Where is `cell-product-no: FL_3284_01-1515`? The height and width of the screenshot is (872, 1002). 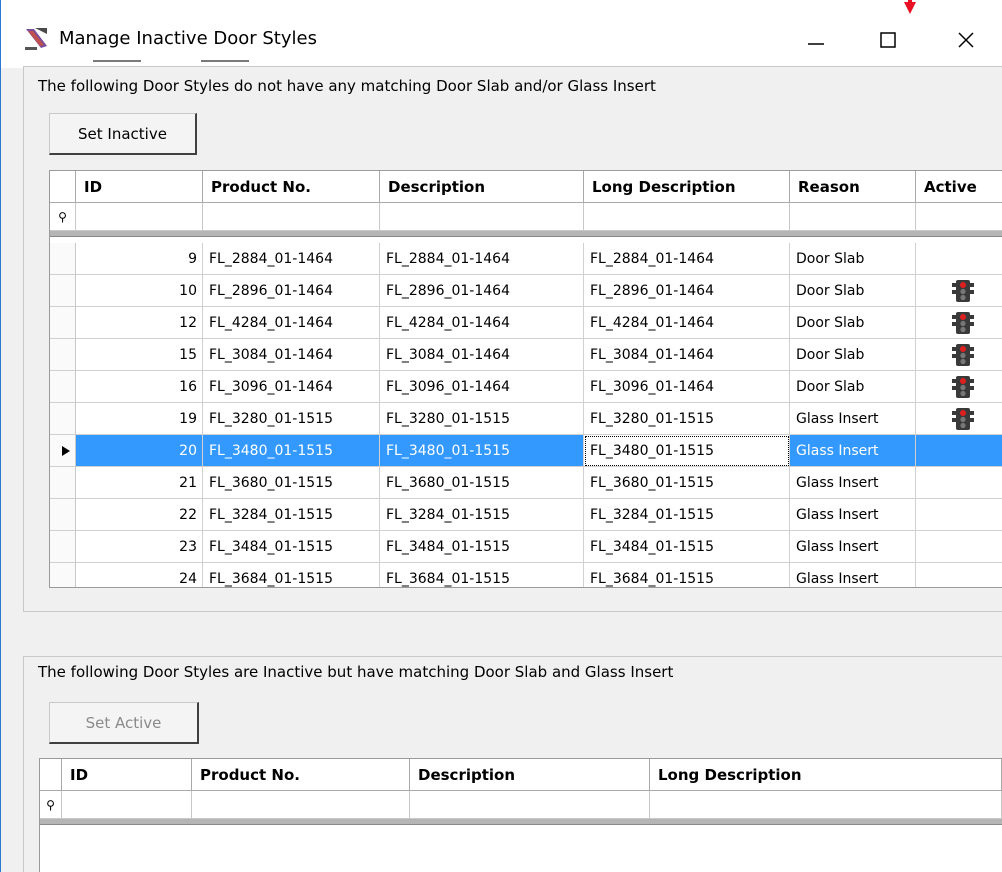 cell-product-no: FL_3284_01-1515 is located at coordinates (291, 515).